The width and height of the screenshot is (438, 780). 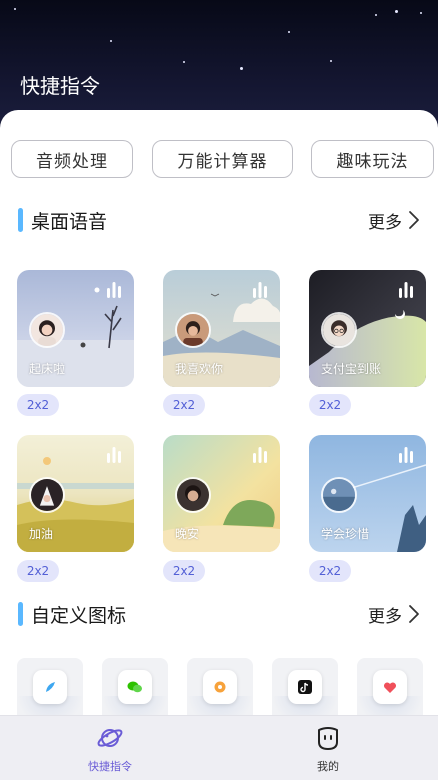 I want to click on card-title: 晚安, so click(x=187, y=534).